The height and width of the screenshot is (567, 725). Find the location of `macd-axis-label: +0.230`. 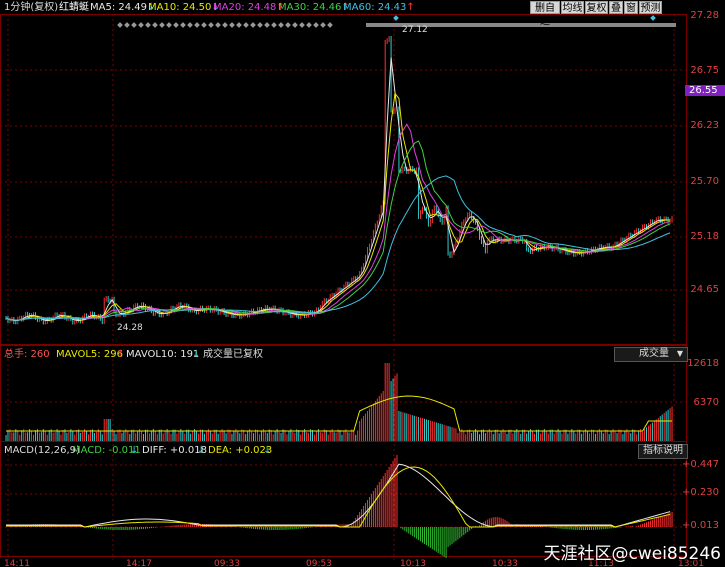

macd-axis-label: +0.230 is located at coordinates (700, 492).